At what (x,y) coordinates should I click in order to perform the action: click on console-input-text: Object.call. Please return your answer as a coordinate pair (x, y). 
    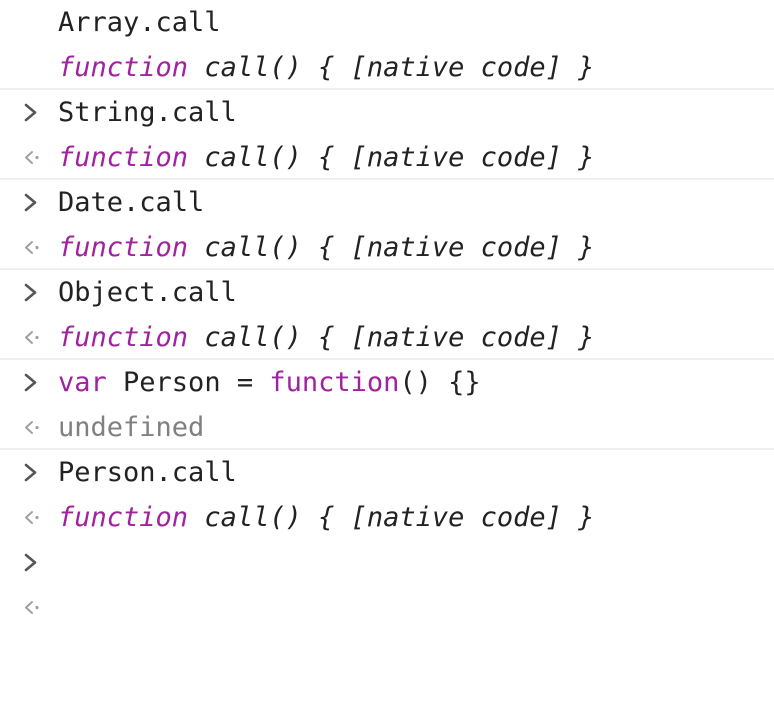
    Looking at the image, I should click on (147, 292).